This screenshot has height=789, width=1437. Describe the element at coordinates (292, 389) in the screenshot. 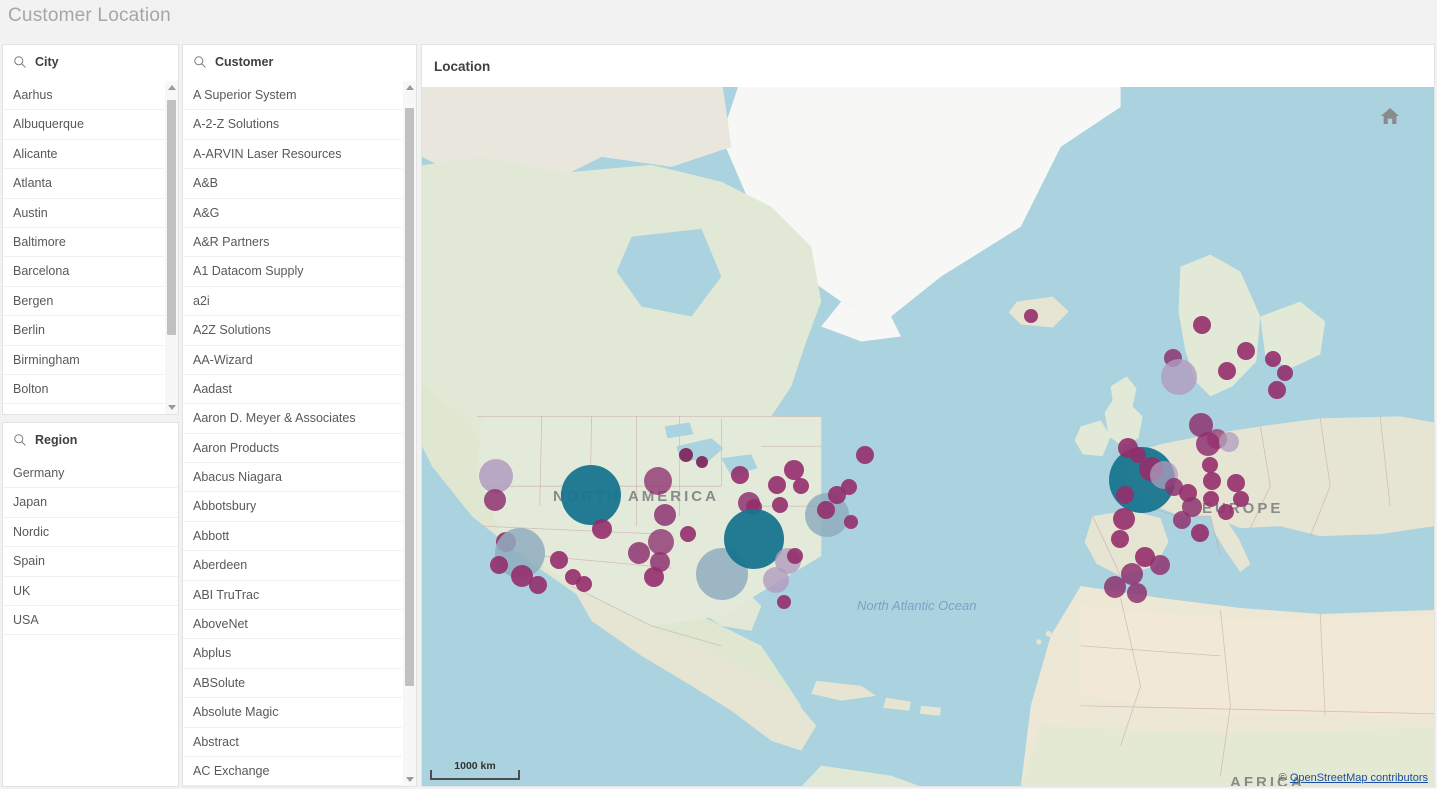

I see `customer-list-item: Aadast` at that location.